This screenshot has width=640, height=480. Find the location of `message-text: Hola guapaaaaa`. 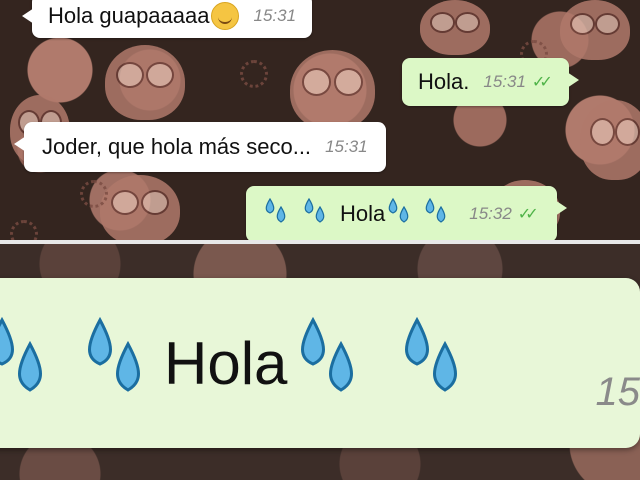

message-text: Hola guapaaaaa is located at coordinates (129, 15).